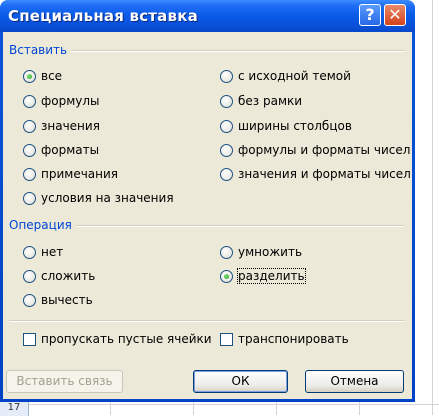  I want to click on radio-op-divide: разделить, so click(263, 276).